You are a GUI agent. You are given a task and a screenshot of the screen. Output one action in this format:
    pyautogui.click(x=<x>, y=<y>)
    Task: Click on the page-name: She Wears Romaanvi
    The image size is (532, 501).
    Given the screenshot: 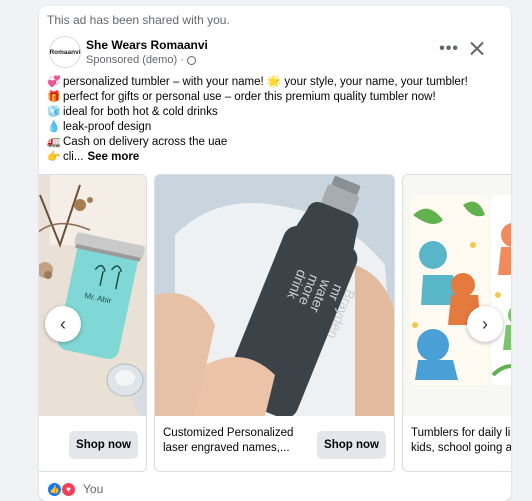 What is the action you would take?
    pyautogui.click(x=147, y=45)
    